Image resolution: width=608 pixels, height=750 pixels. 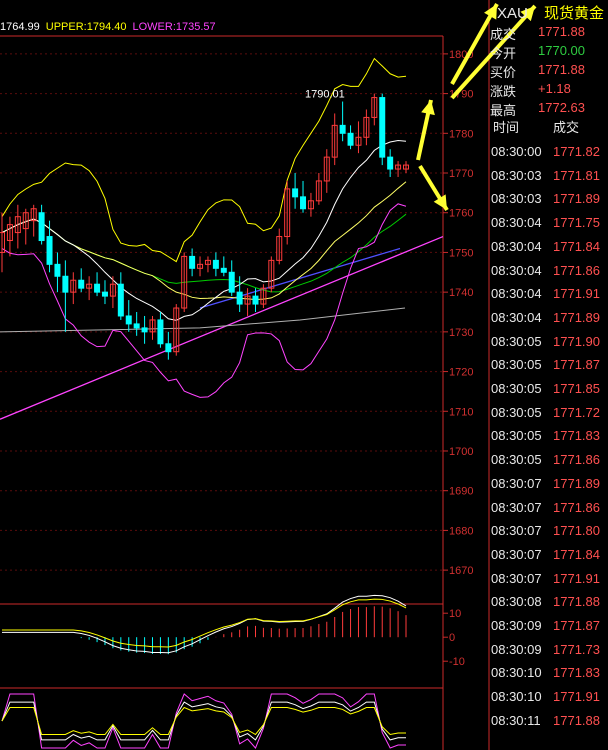 What do you see at coordinates (548, 677) in the screenshot?
I see `tick-row: 08:30:10 1771.83` at bounding box center [548, 677].